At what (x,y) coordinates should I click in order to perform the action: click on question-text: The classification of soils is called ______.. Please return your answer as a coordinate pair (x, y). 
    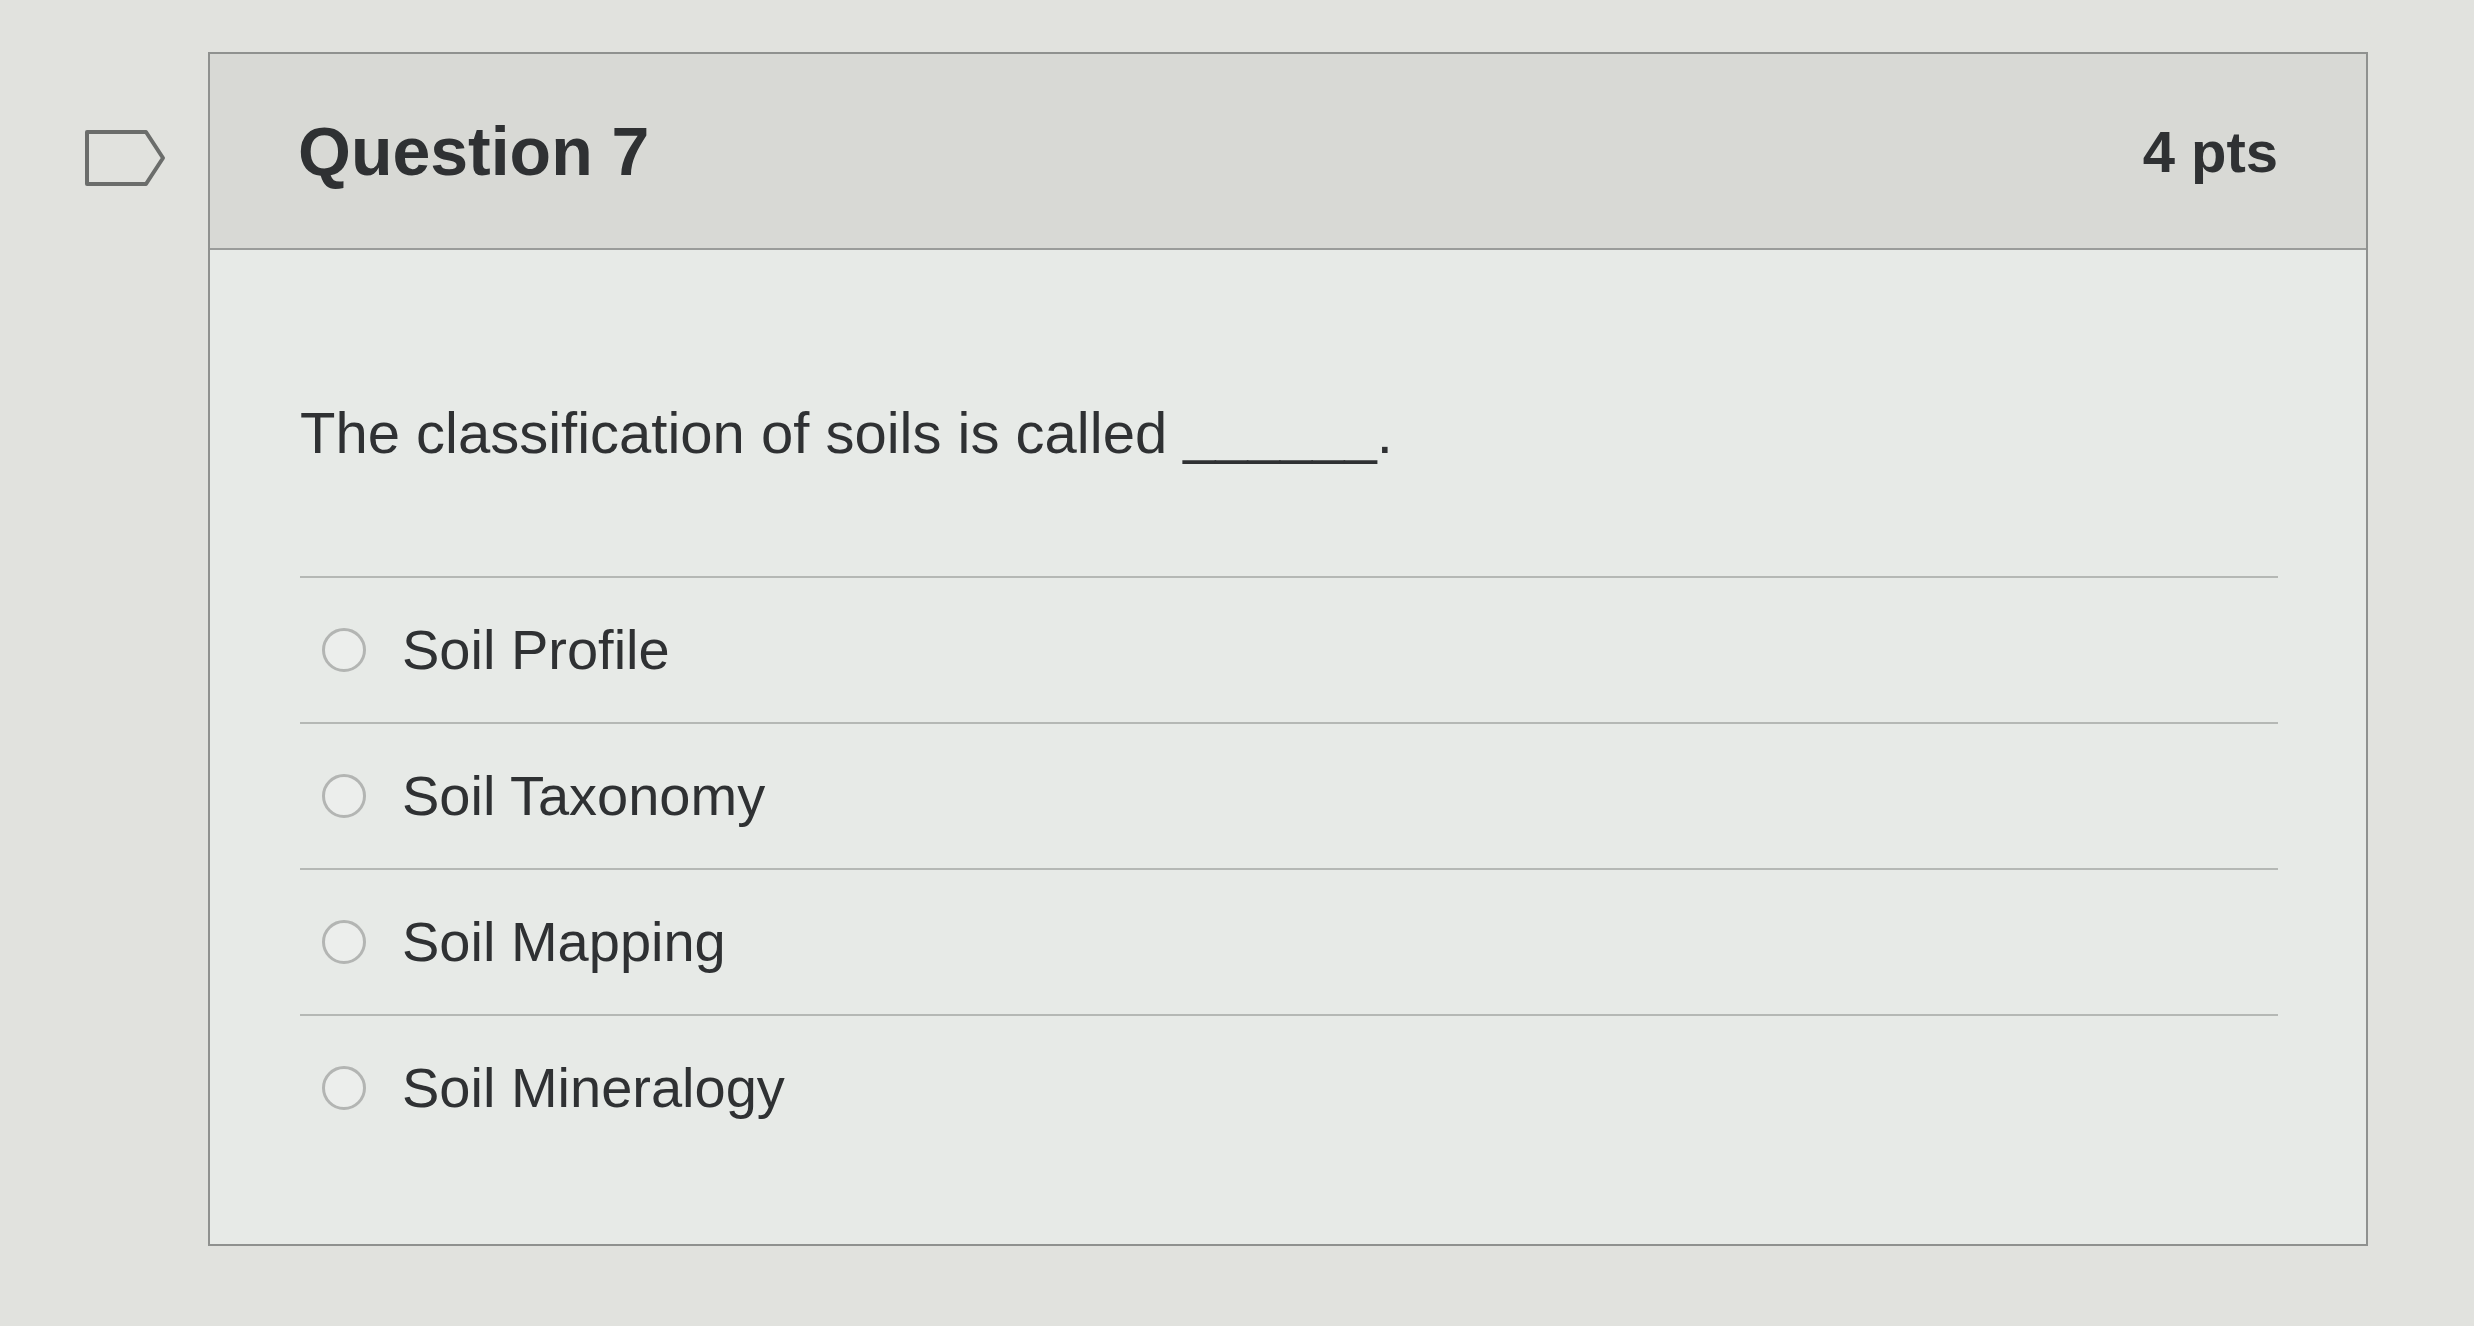
    Looking at the image, I should click on (847, 433).